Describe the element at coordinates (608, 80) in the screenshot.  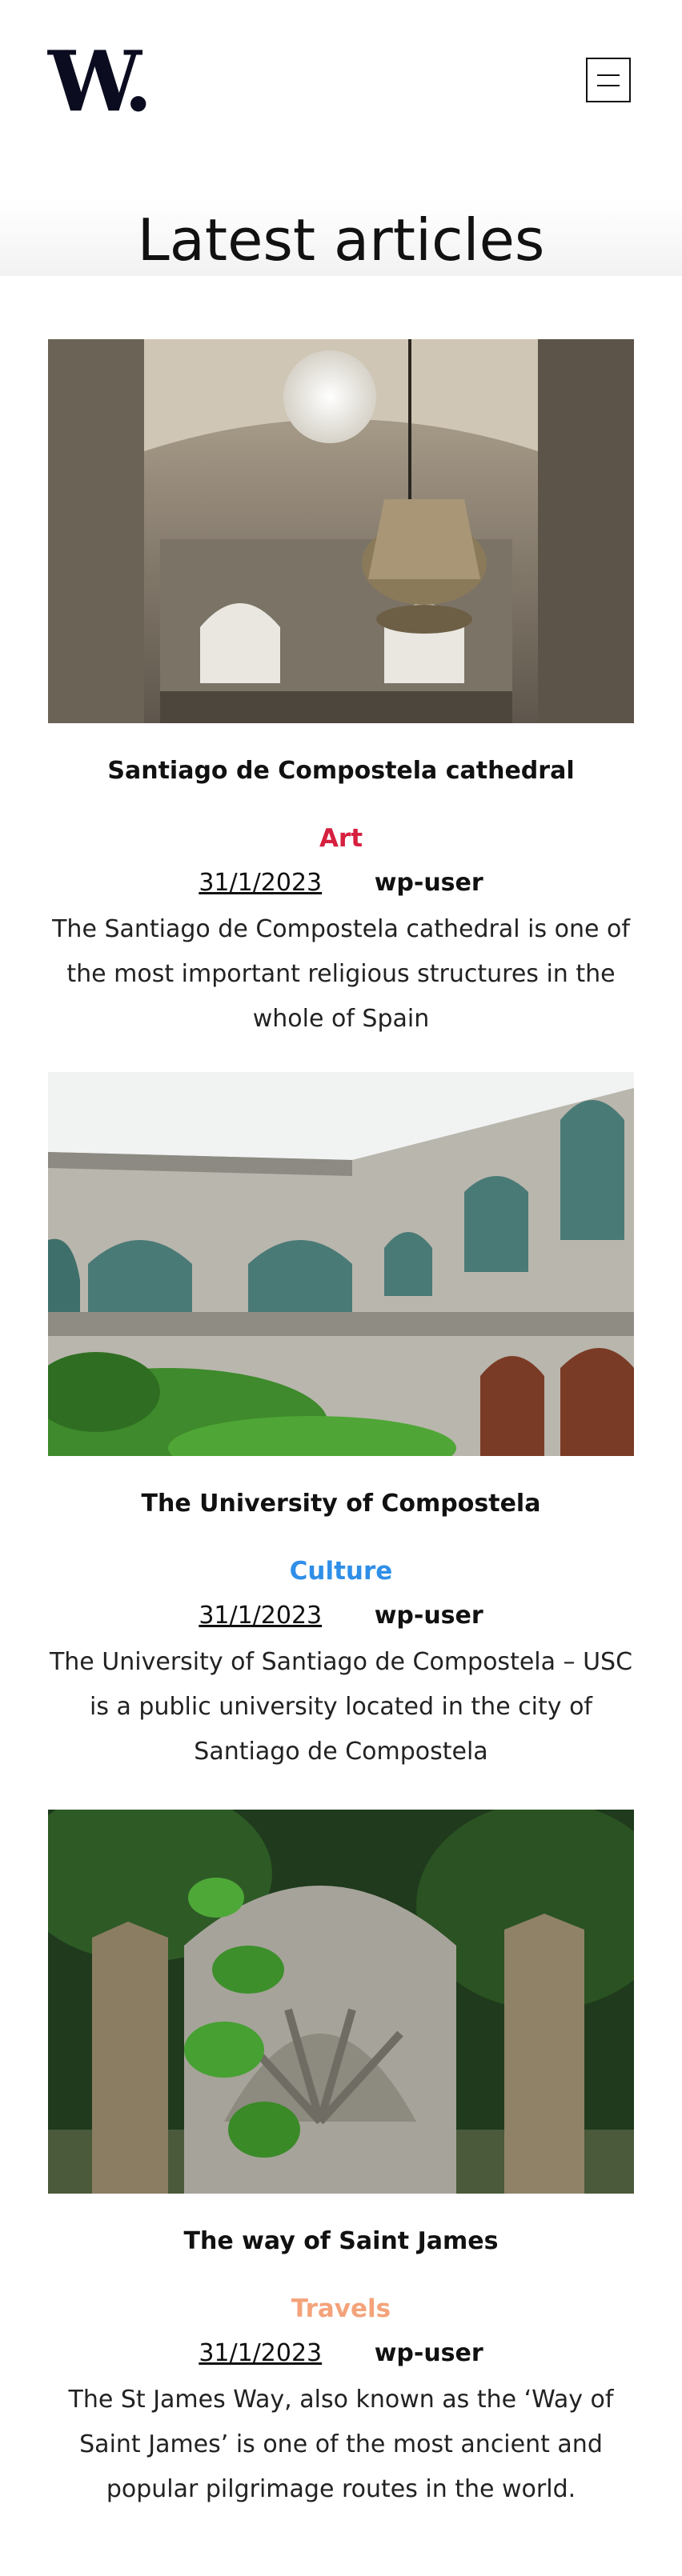
I see `menu-button` at that location.